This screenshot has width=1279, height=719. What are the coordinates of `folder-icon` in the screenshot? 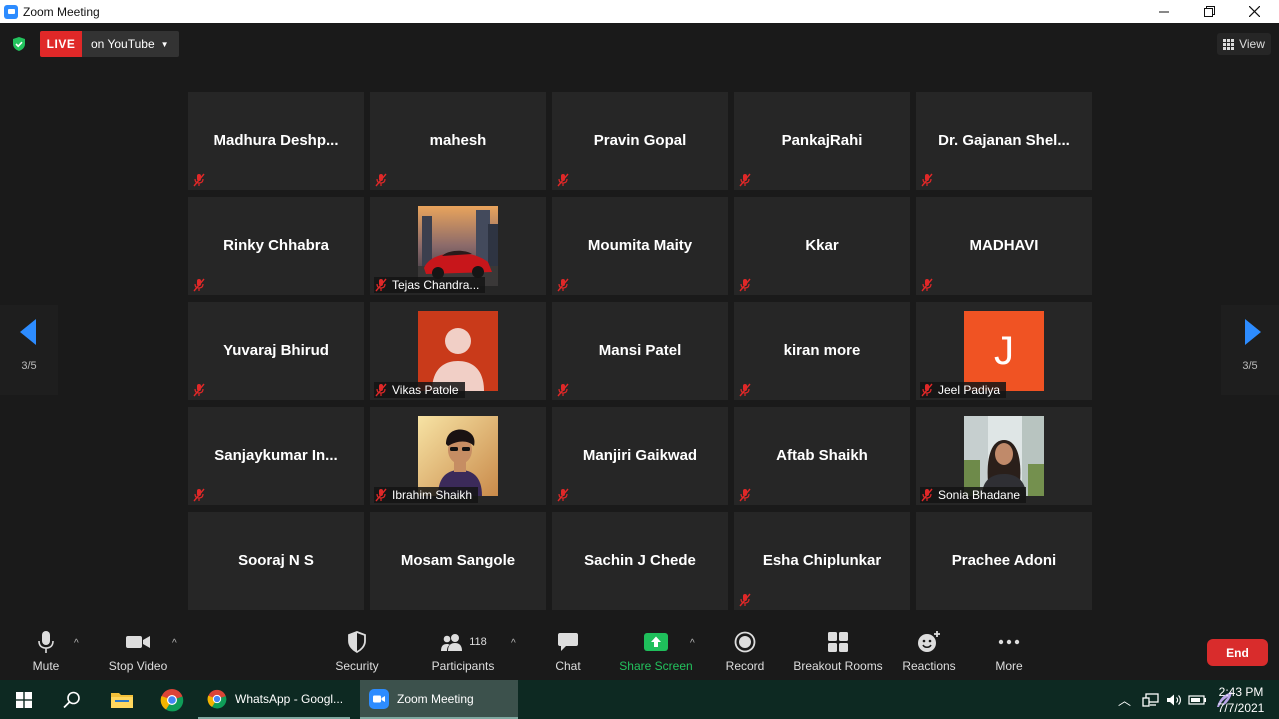 It's located at (122, 700).